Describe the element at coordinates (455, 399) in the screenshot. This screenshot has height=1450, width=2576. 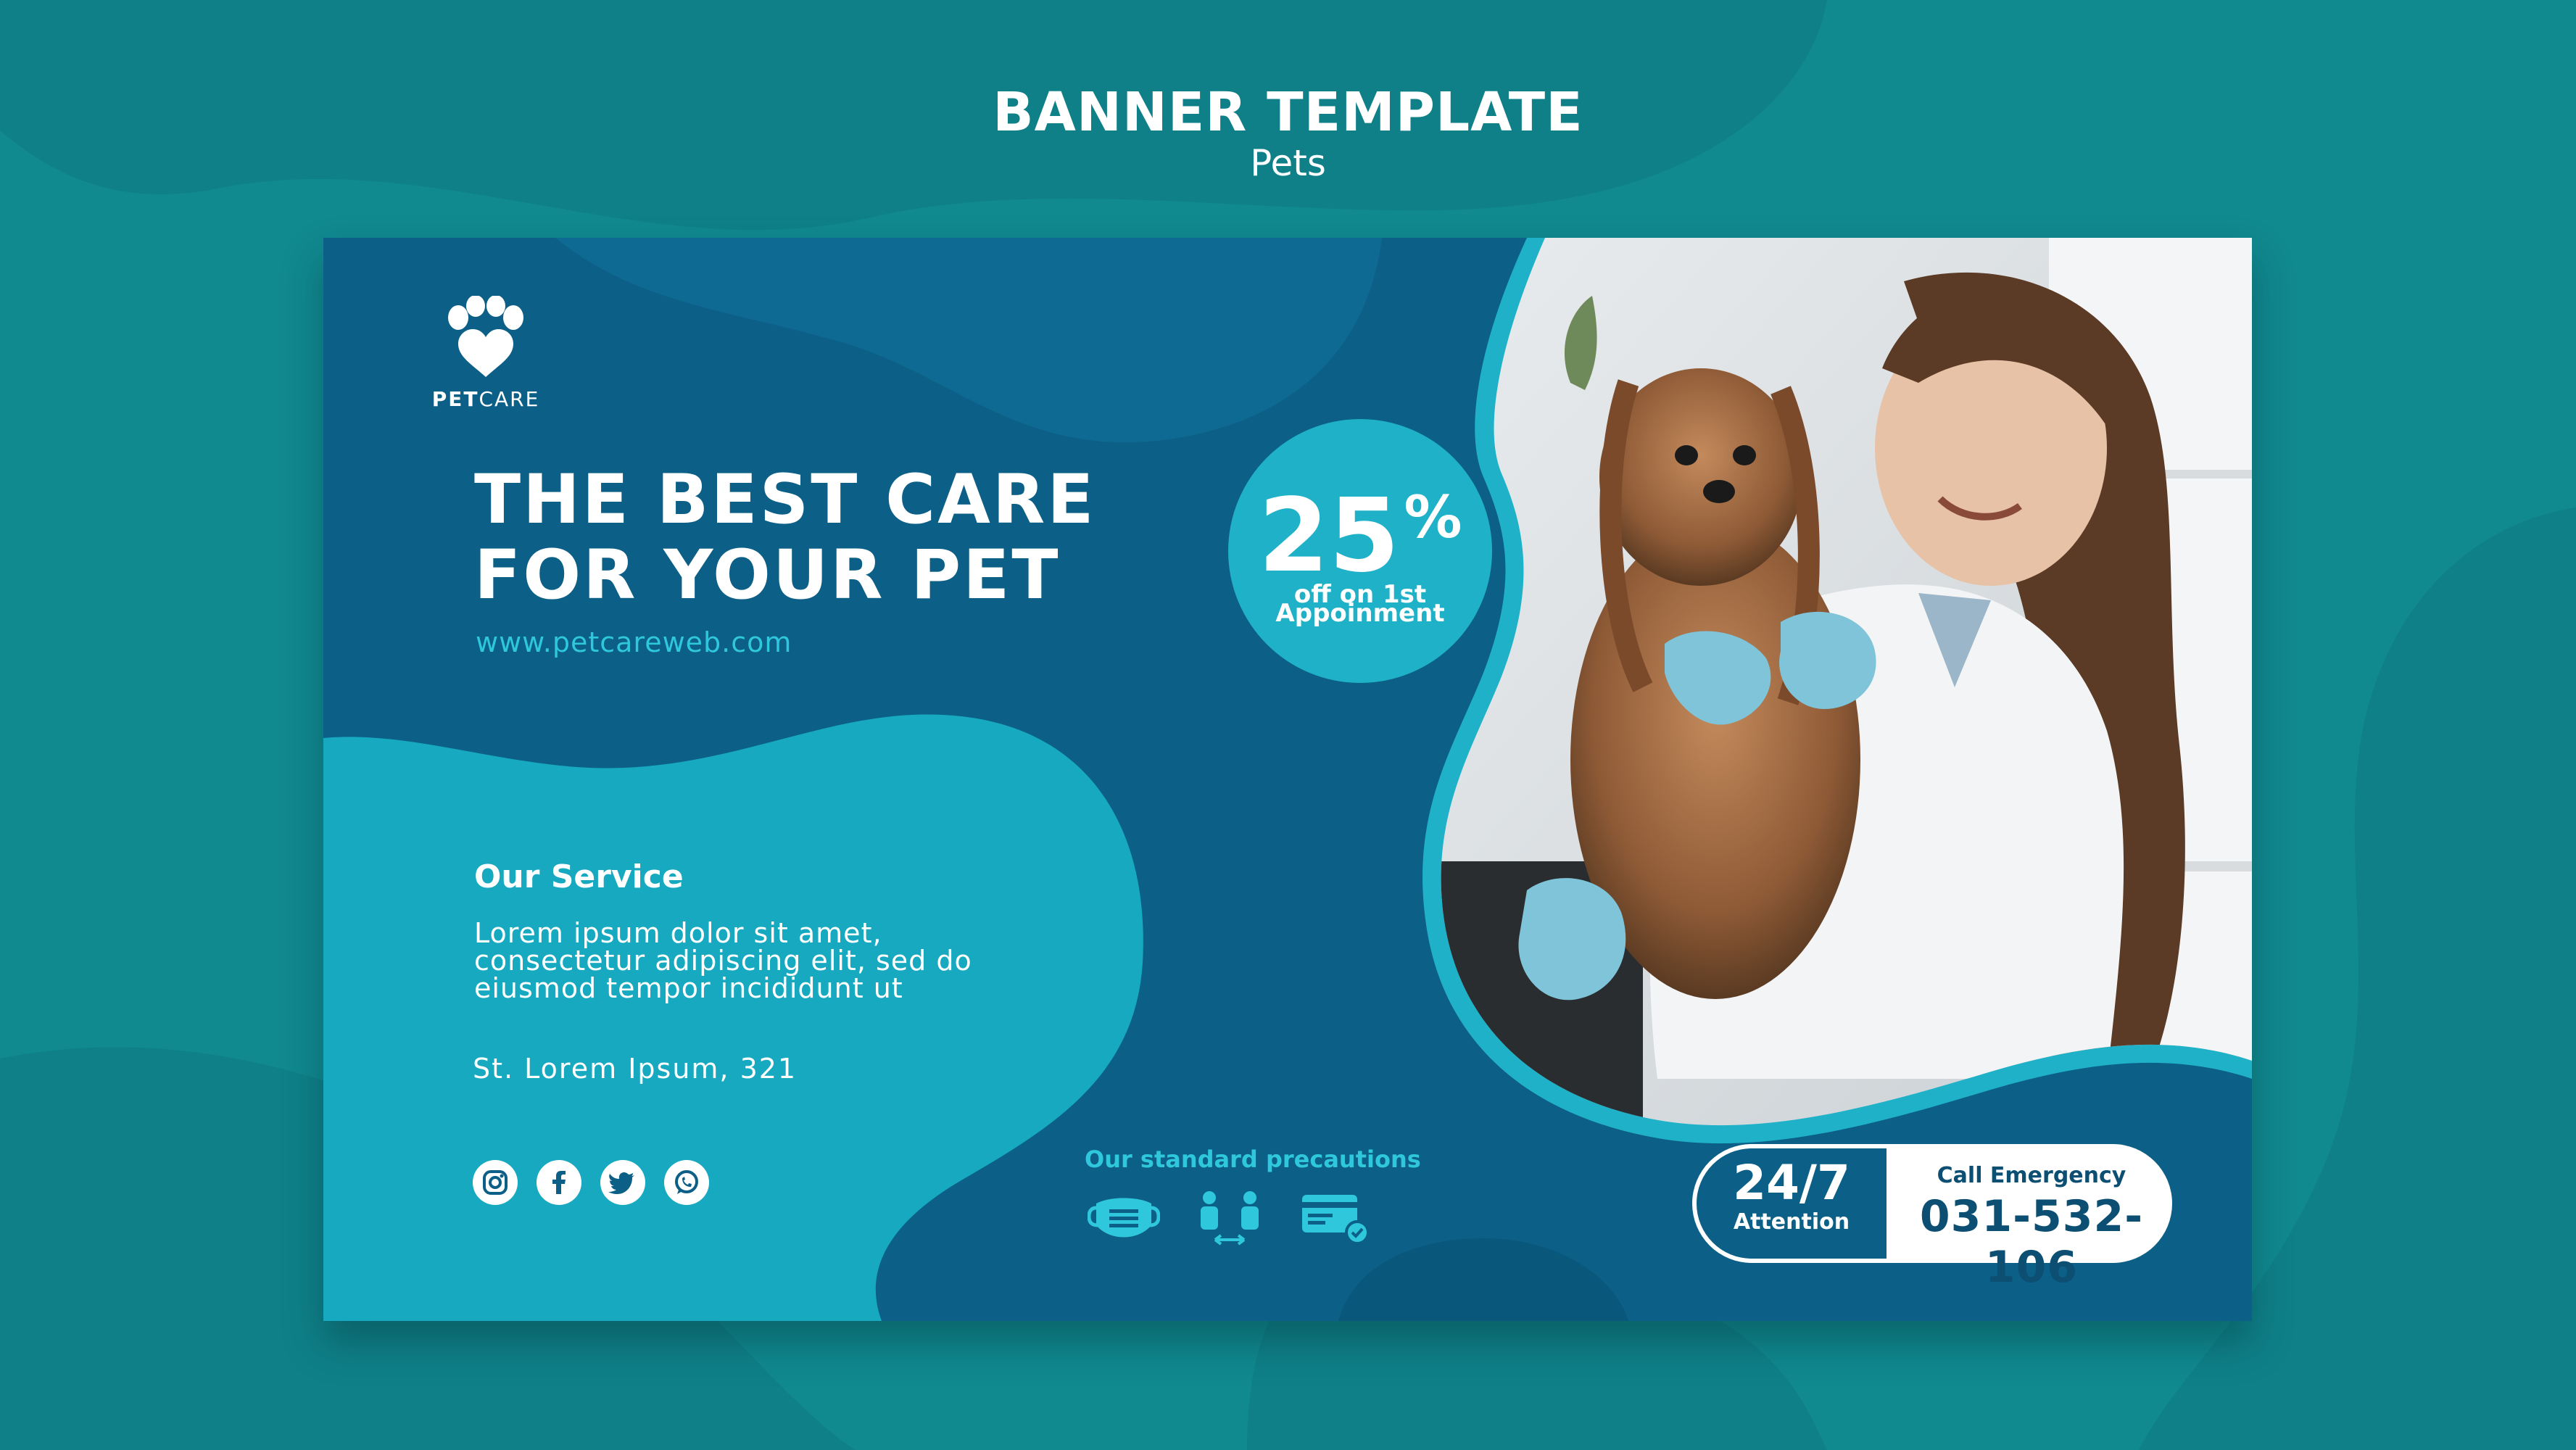
I see `logo-text-bold: PET` at that location.